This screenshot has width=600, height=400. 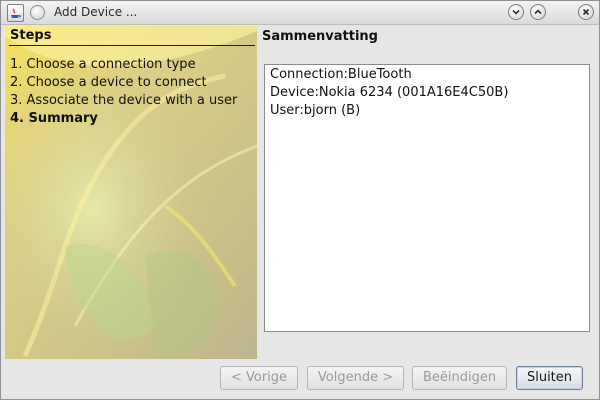 What do you see at coordinates (31, 35) in the screenshot?
I see `steps-heading: Steps` at bounding box center [31, 35].